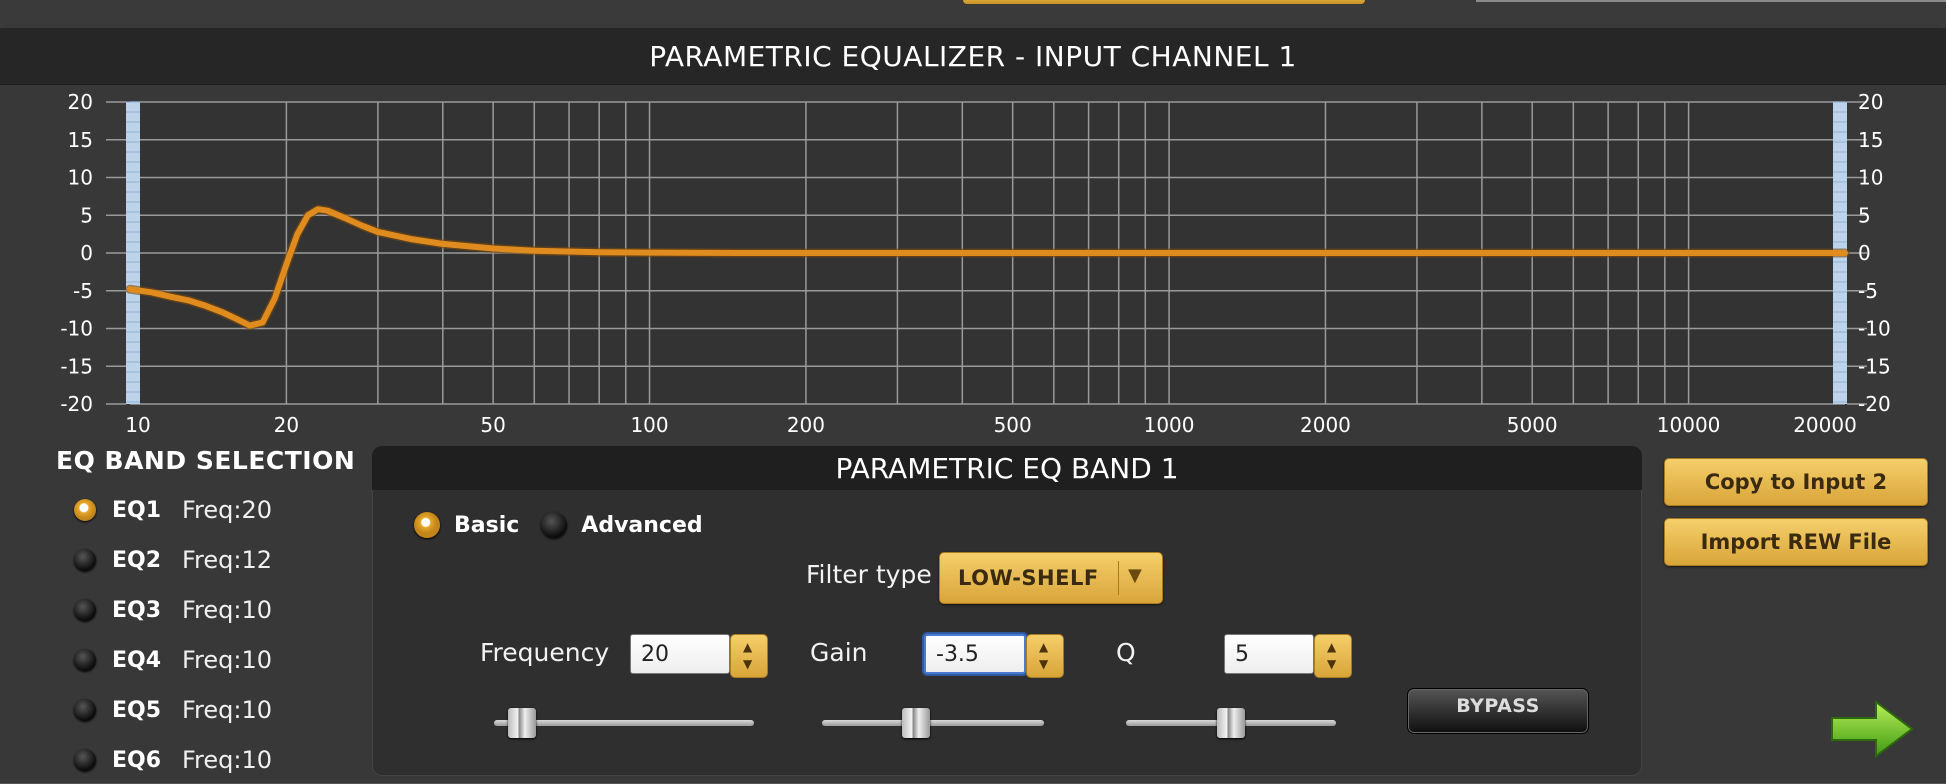 This screenshot has height=784, width=1946. Describe the element at coordinates (1028, 578) in the screenshot. I see `filter-type-value: LOW-SHELF` at that location.